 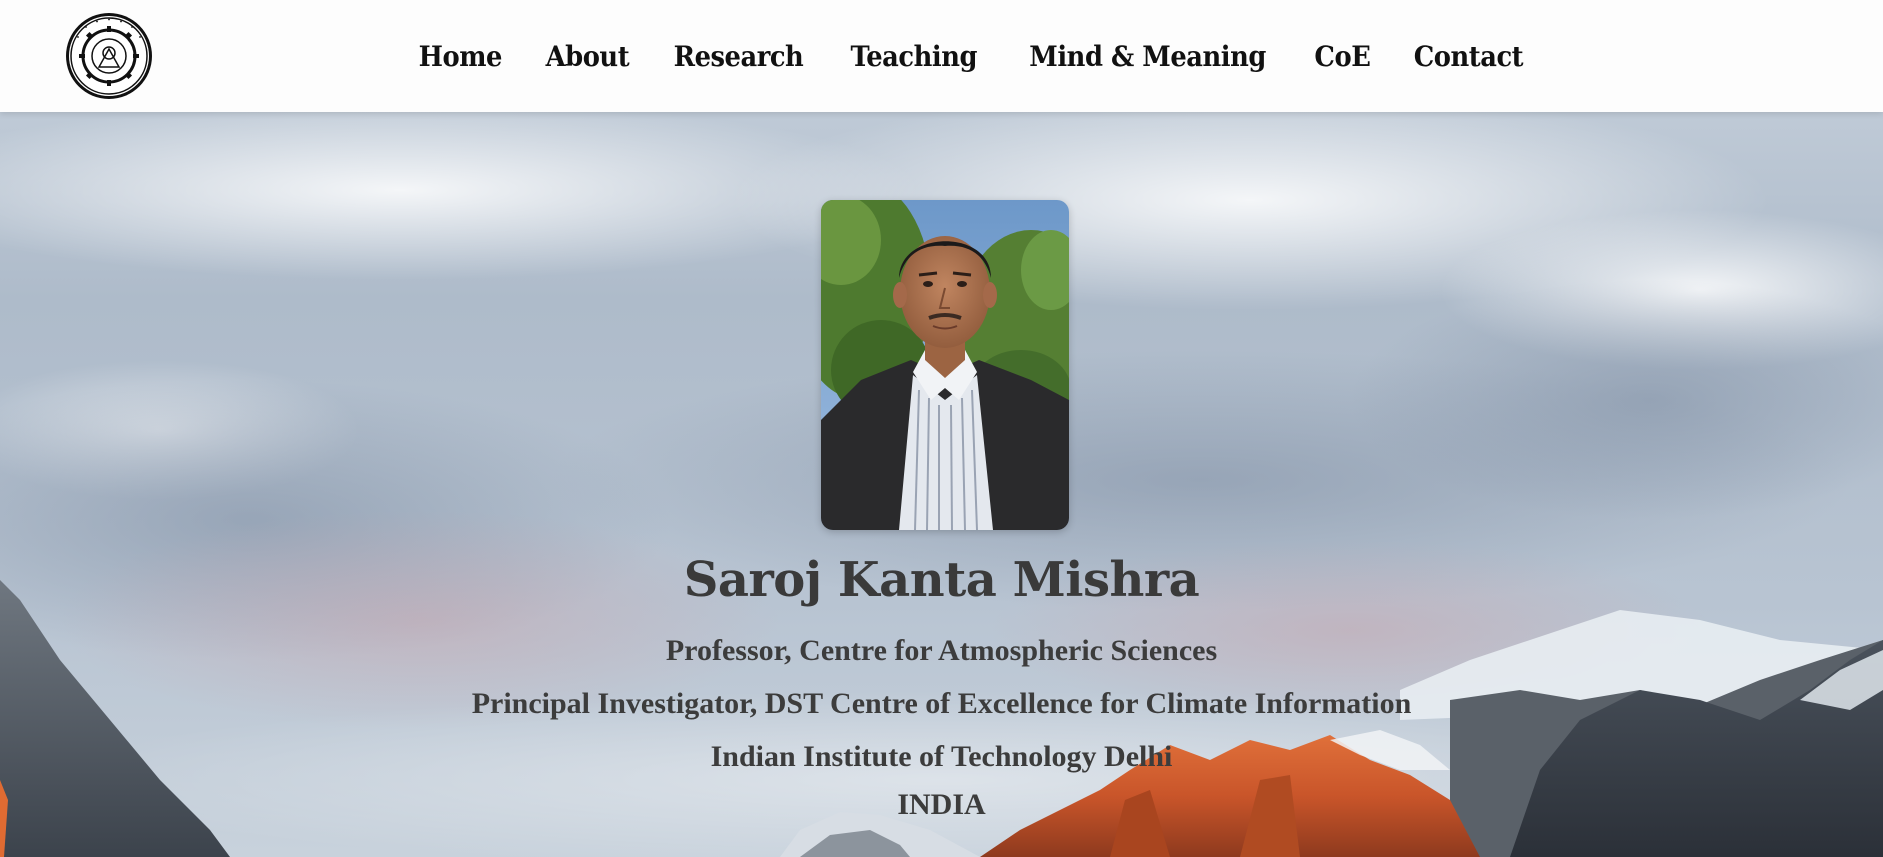 What do you see at coordinates (941, 756) in the screenshot?
I see `profile-institute: Indian Institute of Technology Delhi` at bounding box center [941, 756].